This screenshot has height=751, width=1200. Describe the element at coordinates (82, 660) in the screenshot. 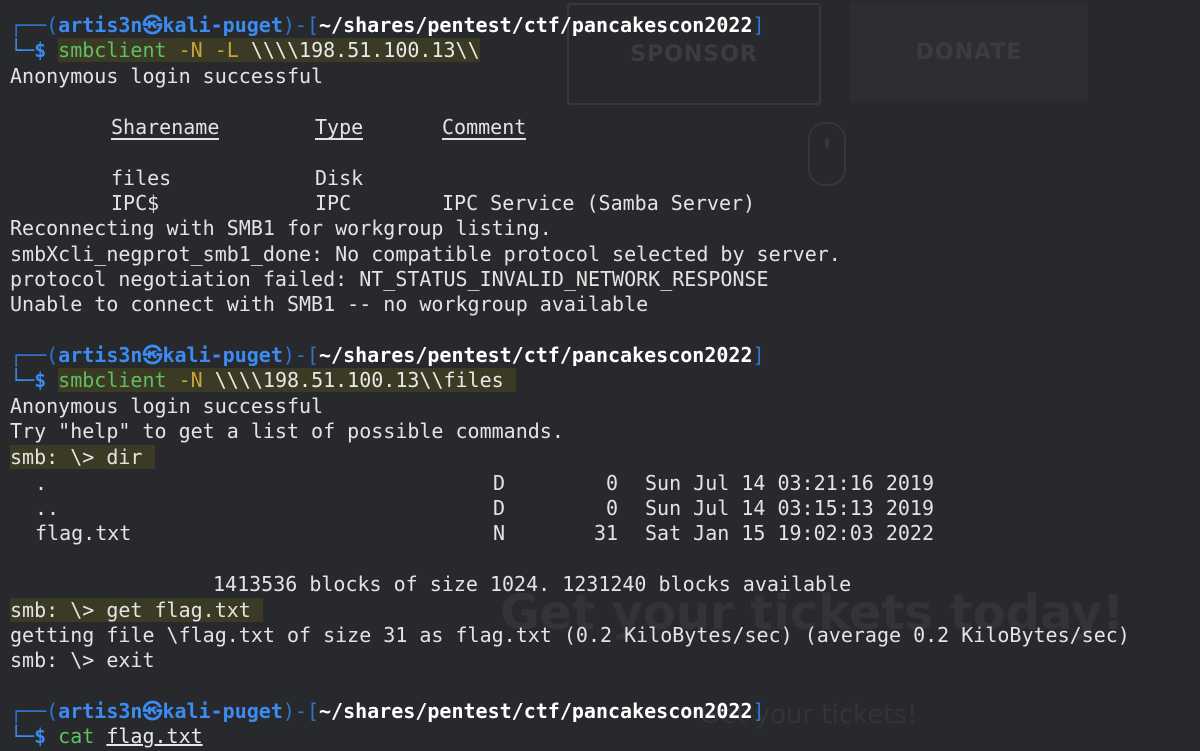

I see `smb-command-line: smb: \> exit` at that location.